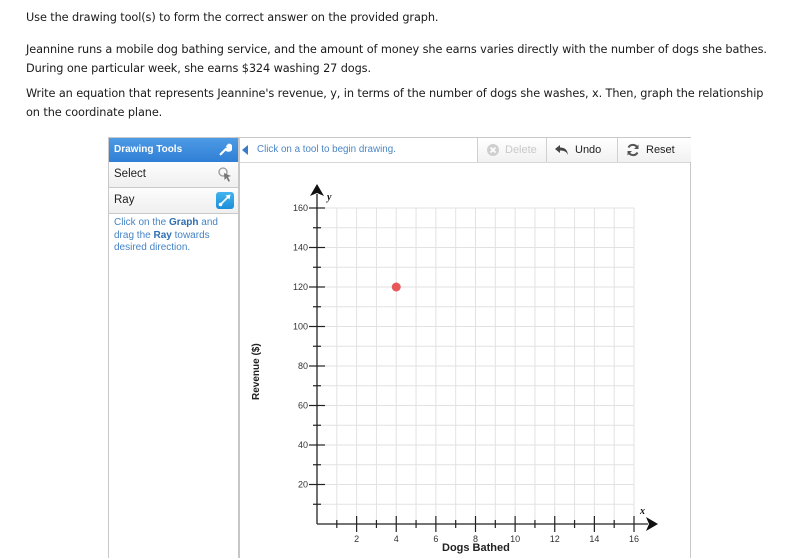  What do you see at coordinates (515, 539) in the screenshot?
I see `x-tick-label: 10` at bounding box center [515, 539].